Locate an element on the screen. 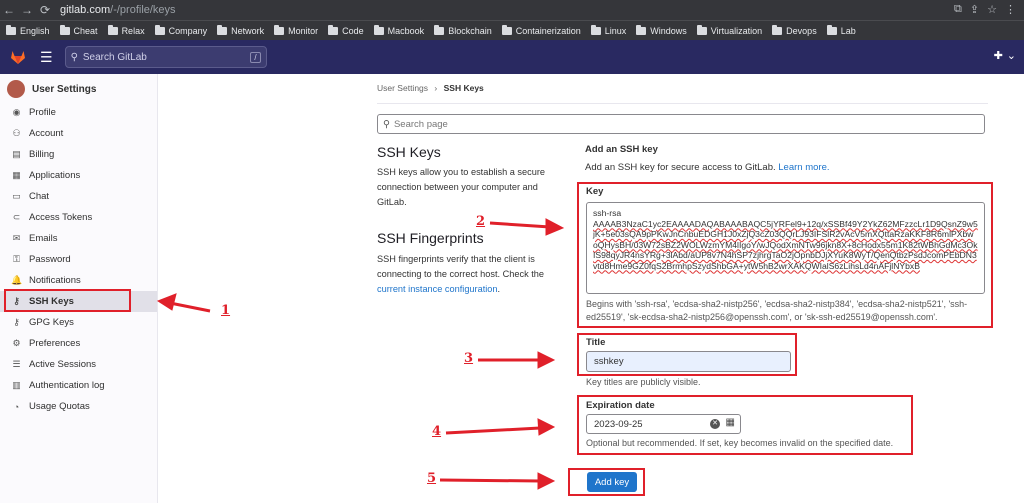  sidebar-item-icon: 🔔 is located at coordinates (17, 280).